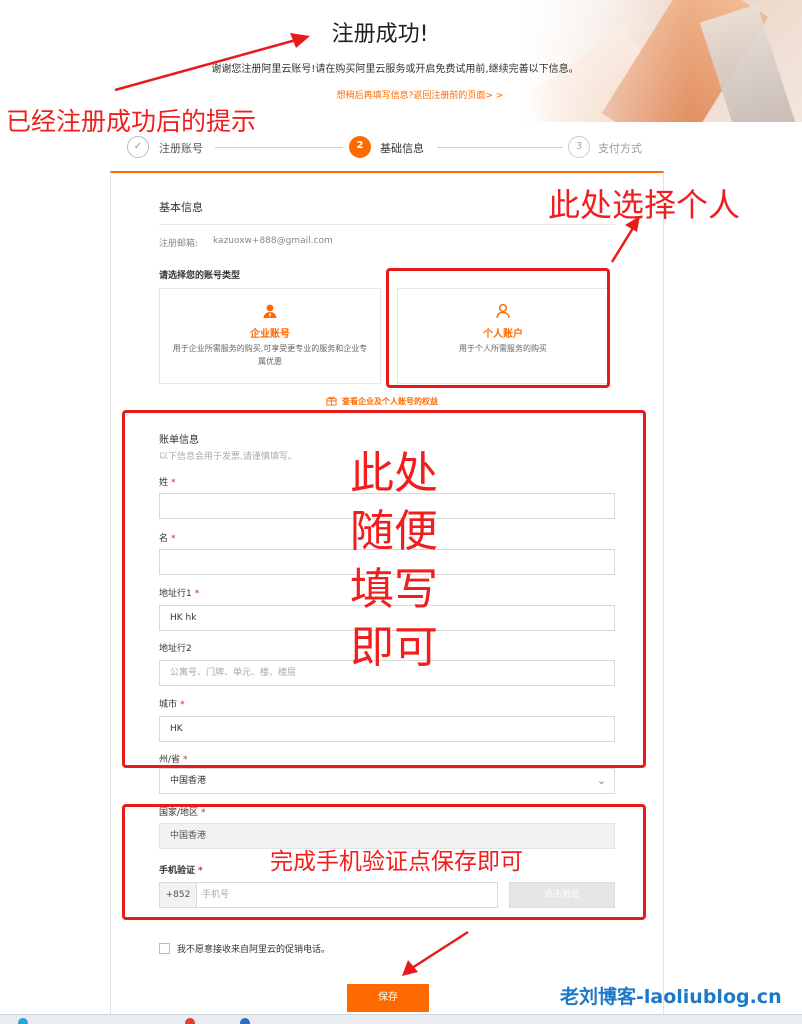 Image resolution: width=802 pixels, height=1024 pixels. I want to click on arrow-to-title, so click(205, 65).